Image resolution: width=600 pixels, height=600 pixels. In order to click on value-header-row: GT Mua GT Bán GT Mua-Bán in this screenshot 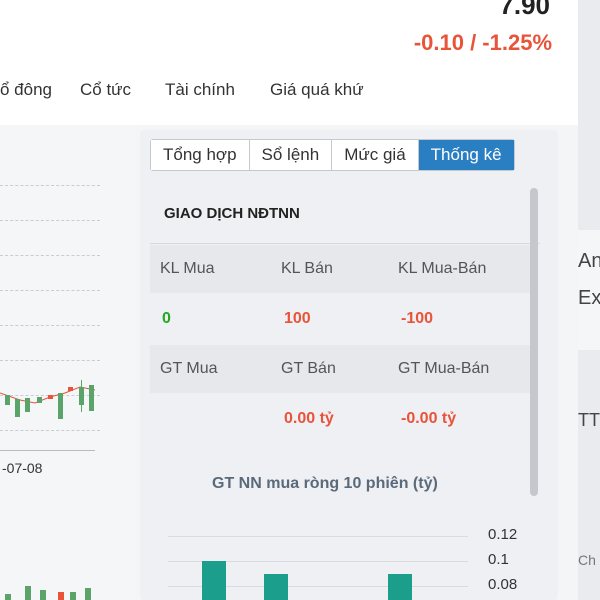, I will do `click(340, 369)`.